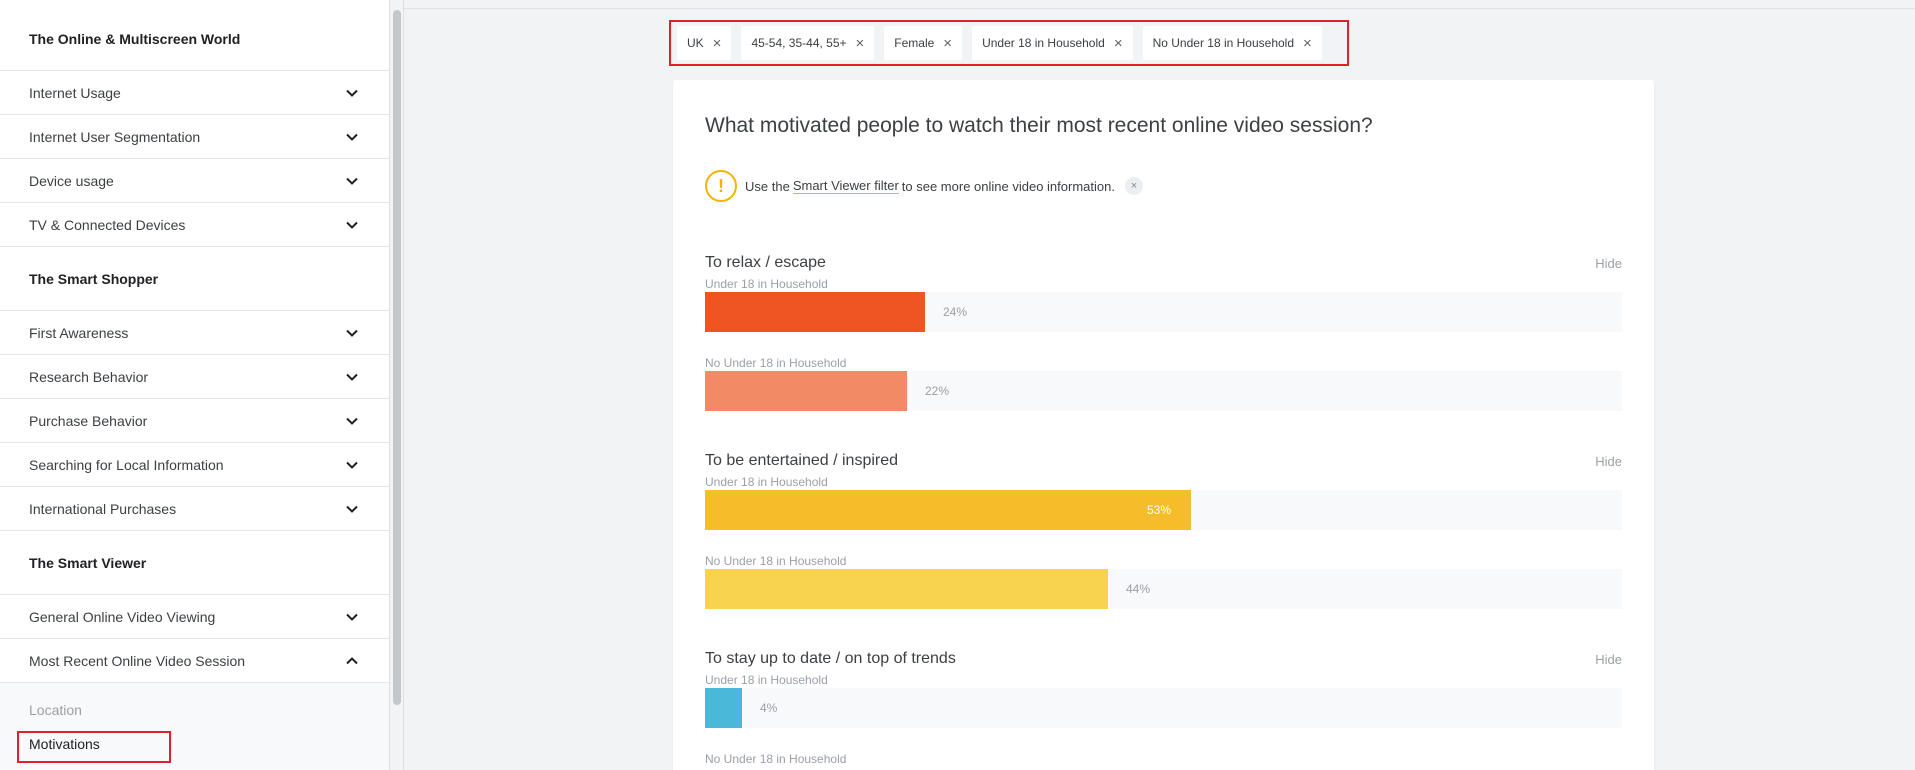 This screenshot has height=770, width=1915. I want to click on bar-value-label: 53%, so click(1159, 510).